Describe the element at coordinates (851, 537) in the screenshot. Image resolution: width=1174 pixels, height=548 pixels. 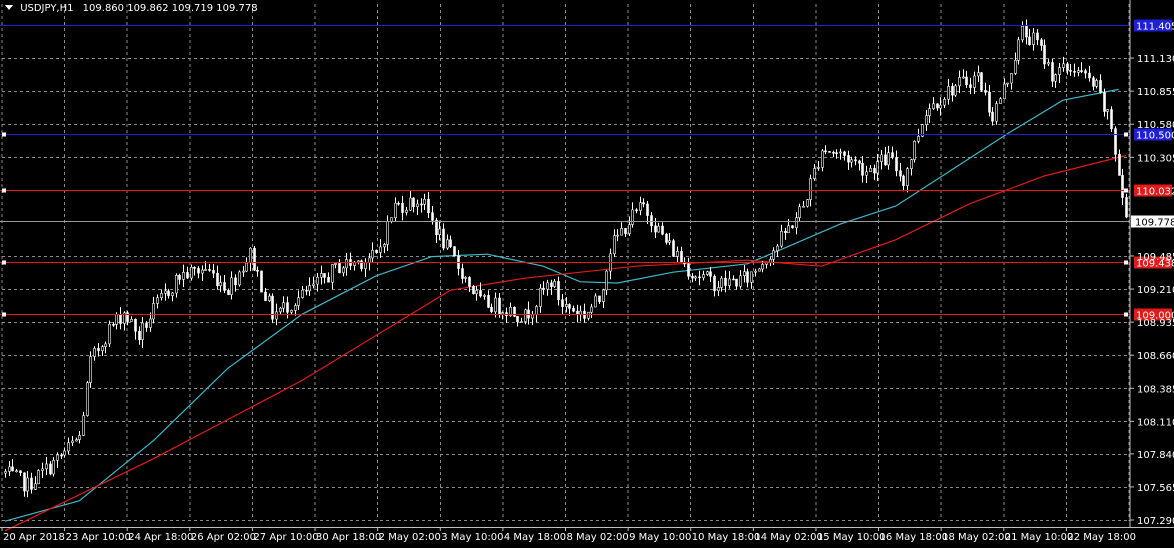
I see `time-tick-label: 15 May 10:00` at that location.